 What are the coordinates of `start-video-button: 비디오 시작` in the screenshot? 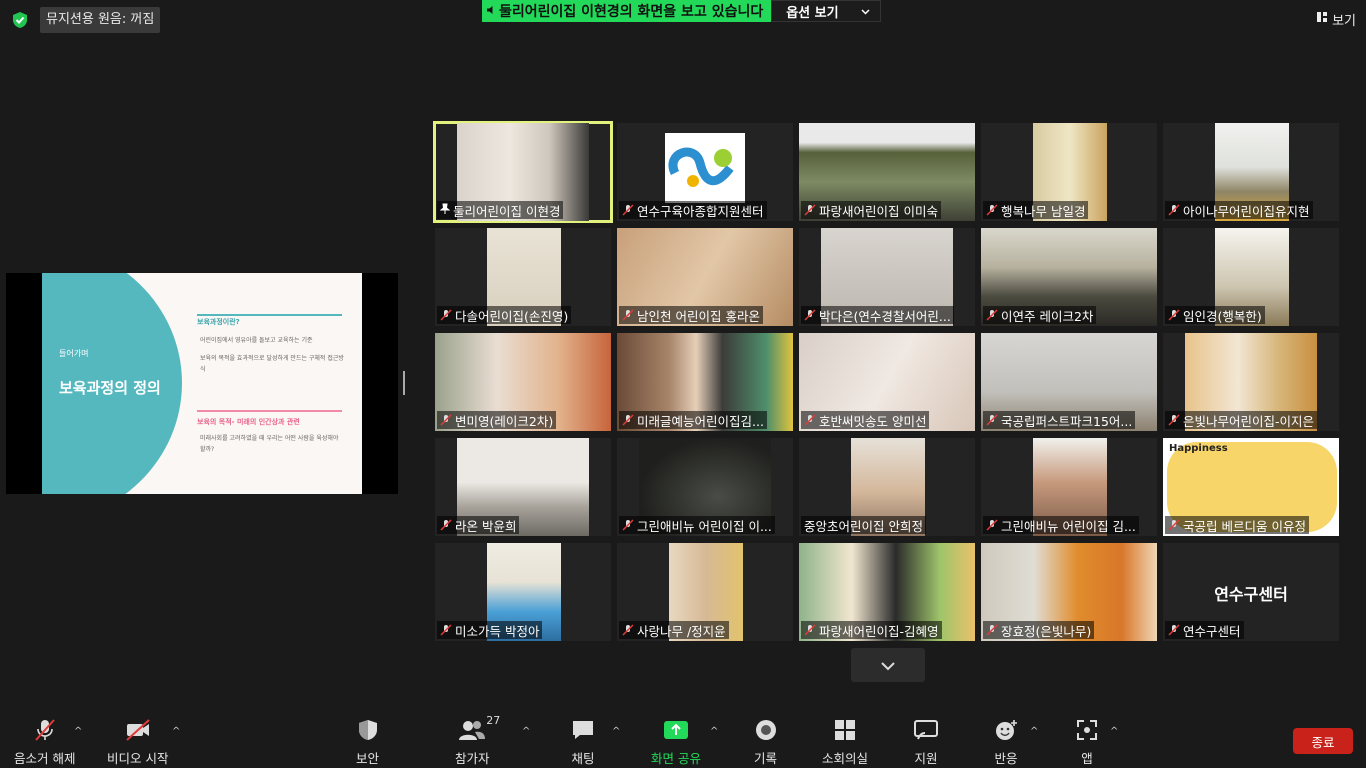 It's located at (137, 742).